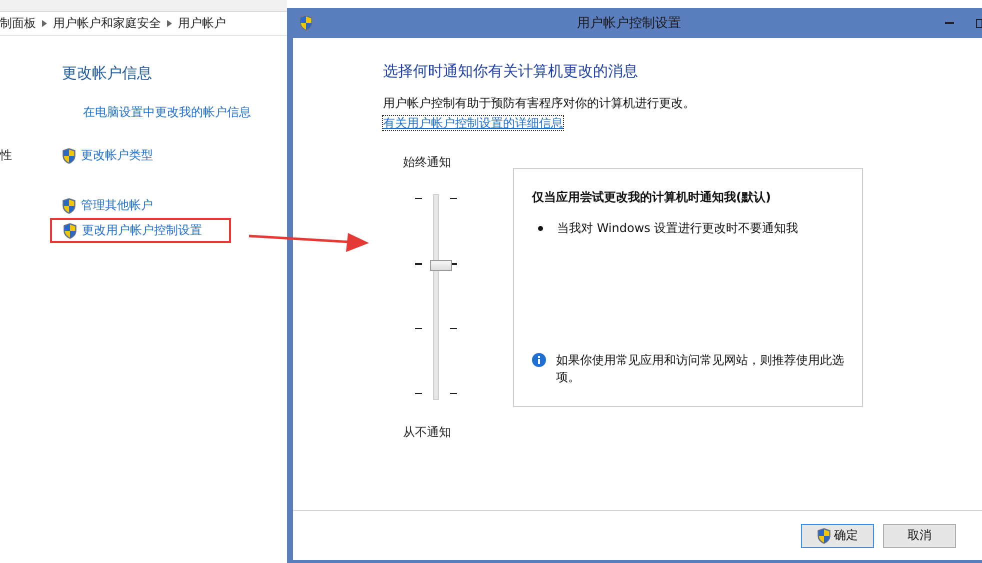 This screenshot has width=982, height=563. What do you see at coordinates (427, 432) in the screenshot?
I see `slider-bottom-label: 从不通知` at bounding box center [427, 432].